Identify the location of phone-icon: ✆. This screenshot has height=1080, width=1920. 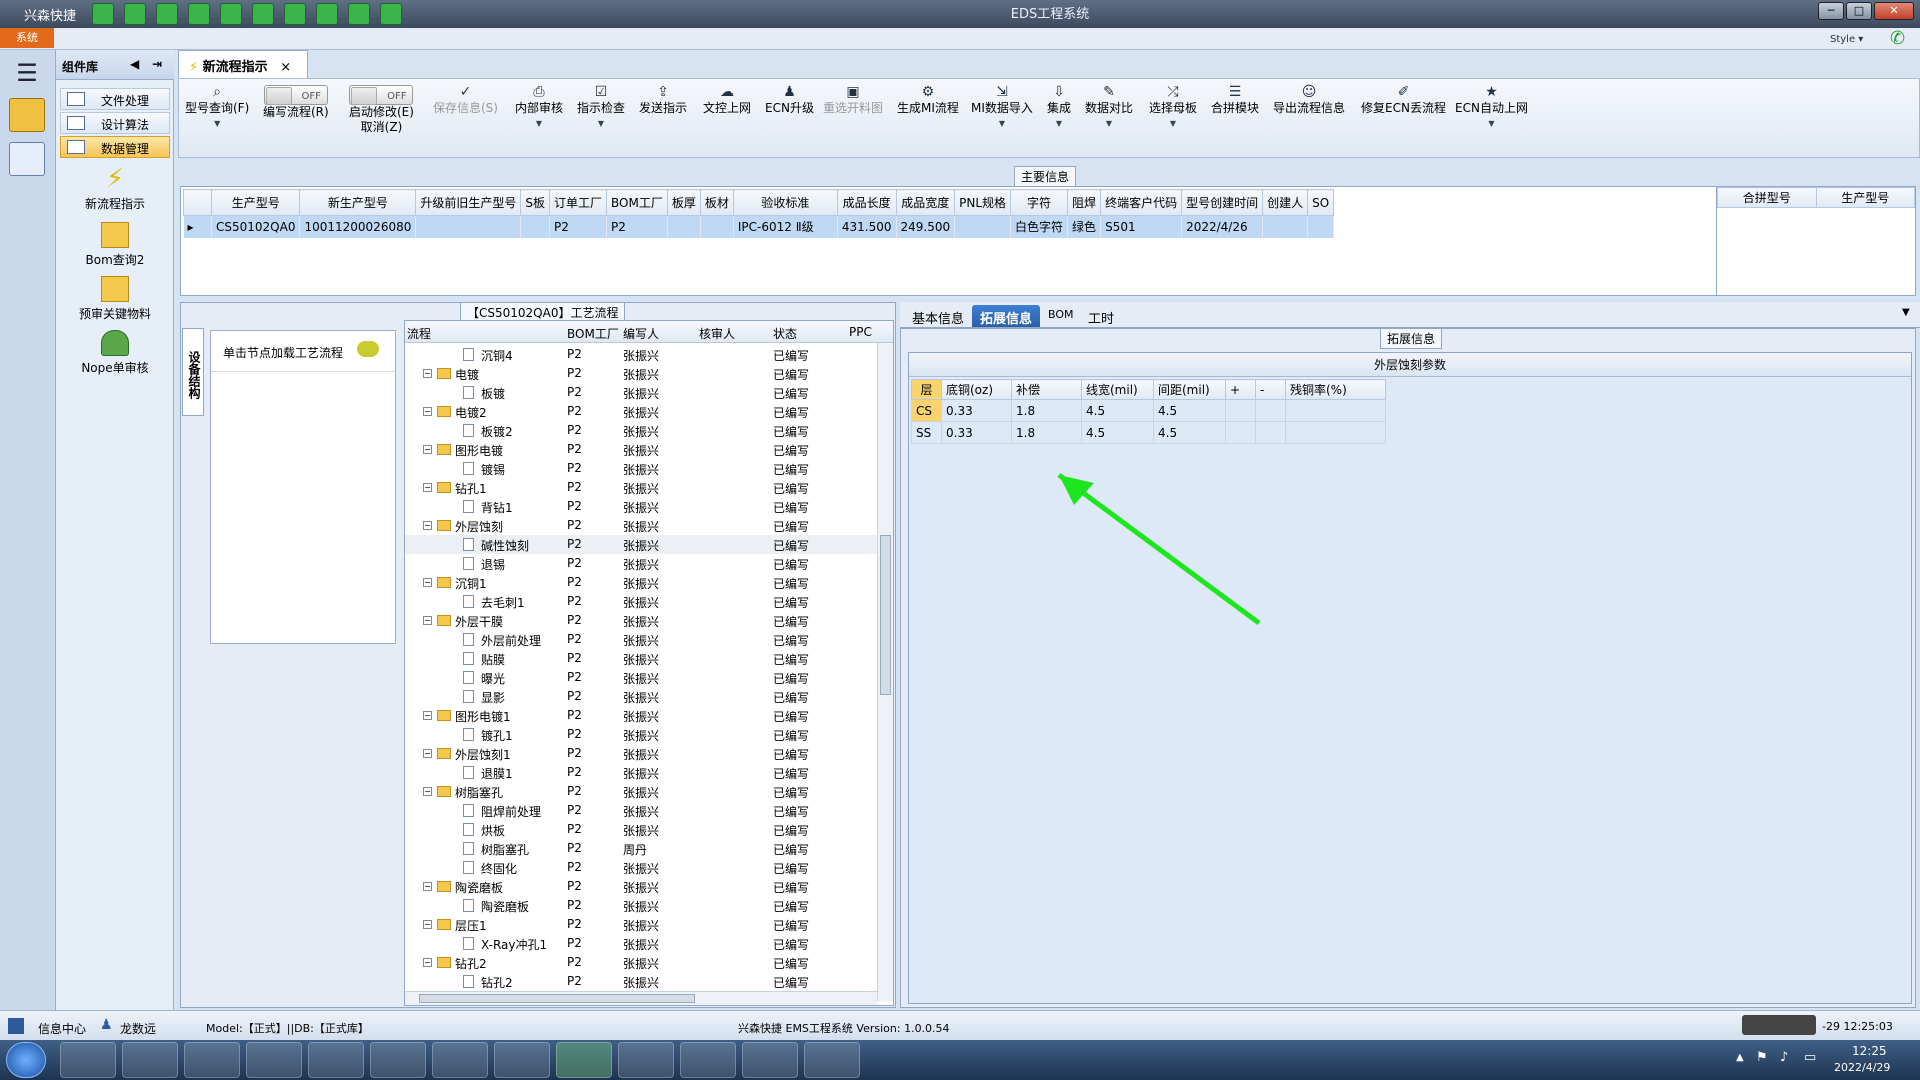
(1901, 38).